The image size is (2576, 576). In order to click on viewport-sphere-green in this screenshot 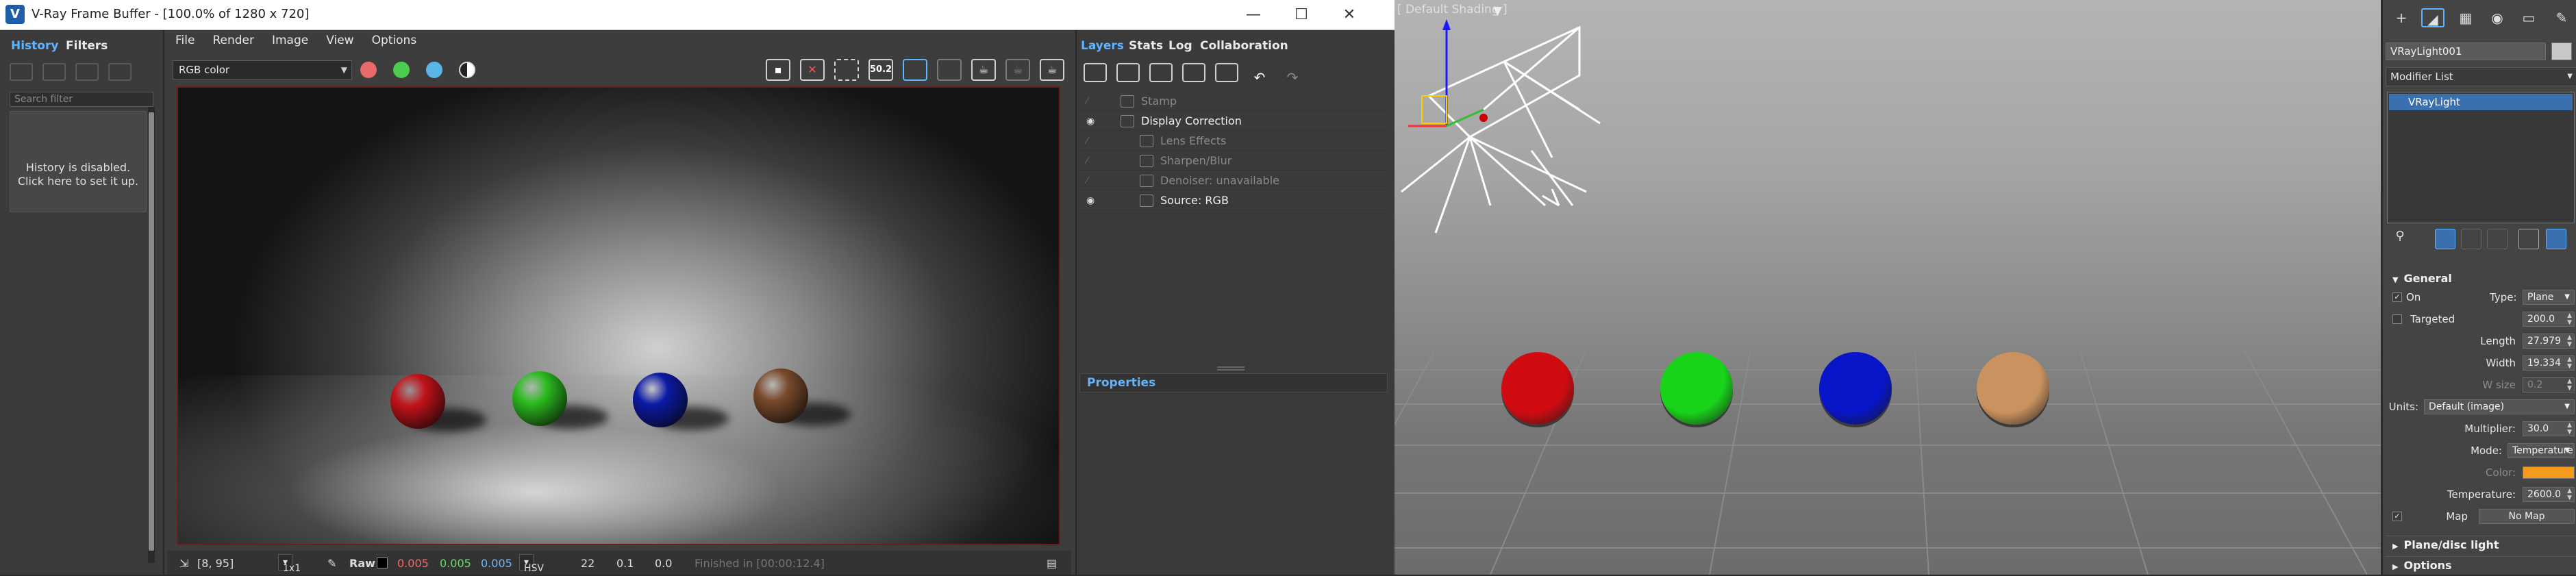, I will do `click(1696, 388)`.